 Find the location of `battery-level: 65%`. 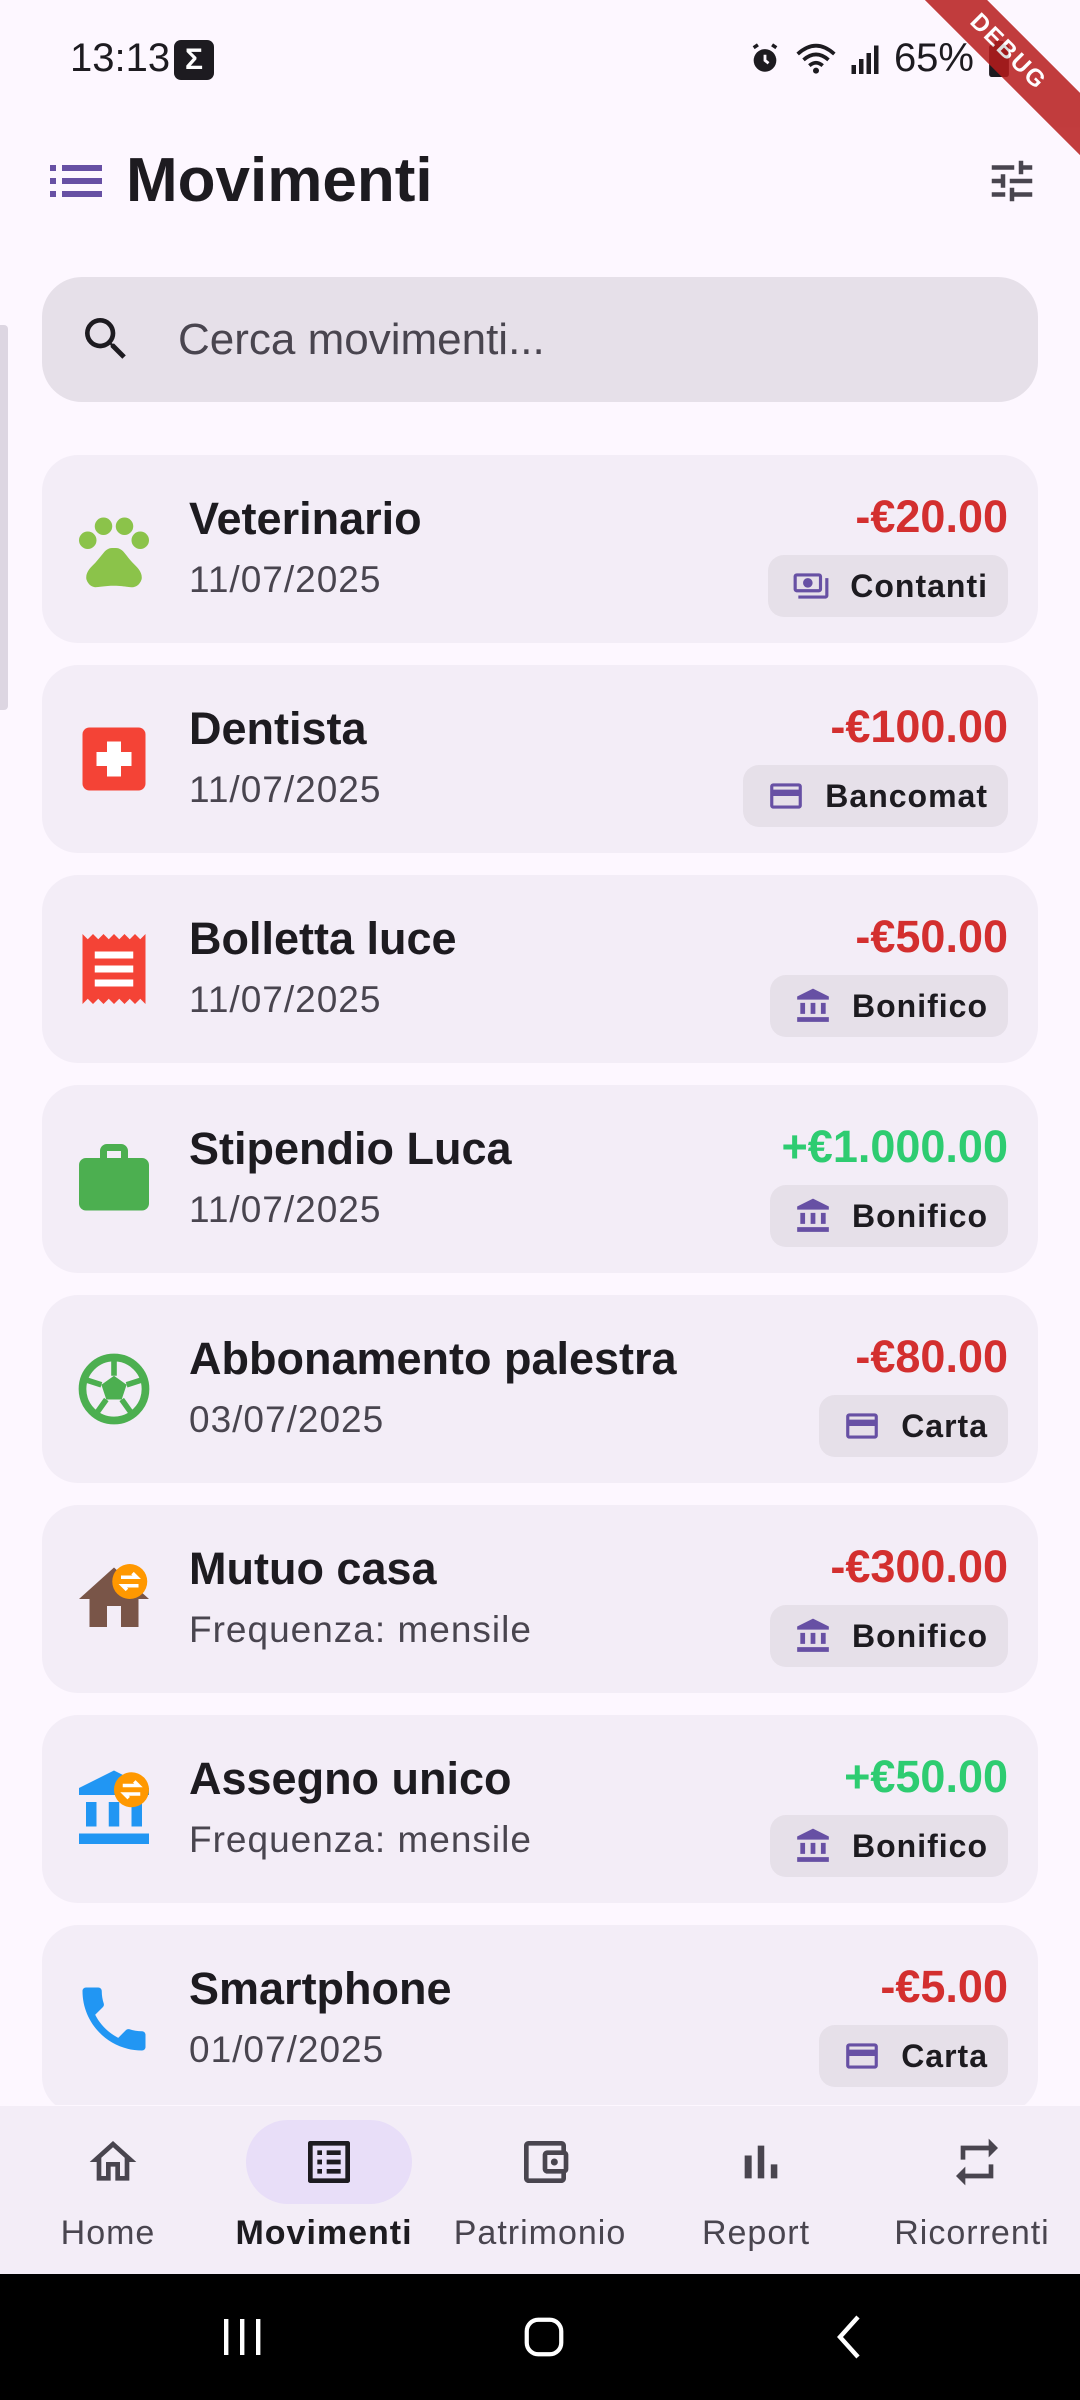

battery-level: 65% is located at coordinates (933, 58).